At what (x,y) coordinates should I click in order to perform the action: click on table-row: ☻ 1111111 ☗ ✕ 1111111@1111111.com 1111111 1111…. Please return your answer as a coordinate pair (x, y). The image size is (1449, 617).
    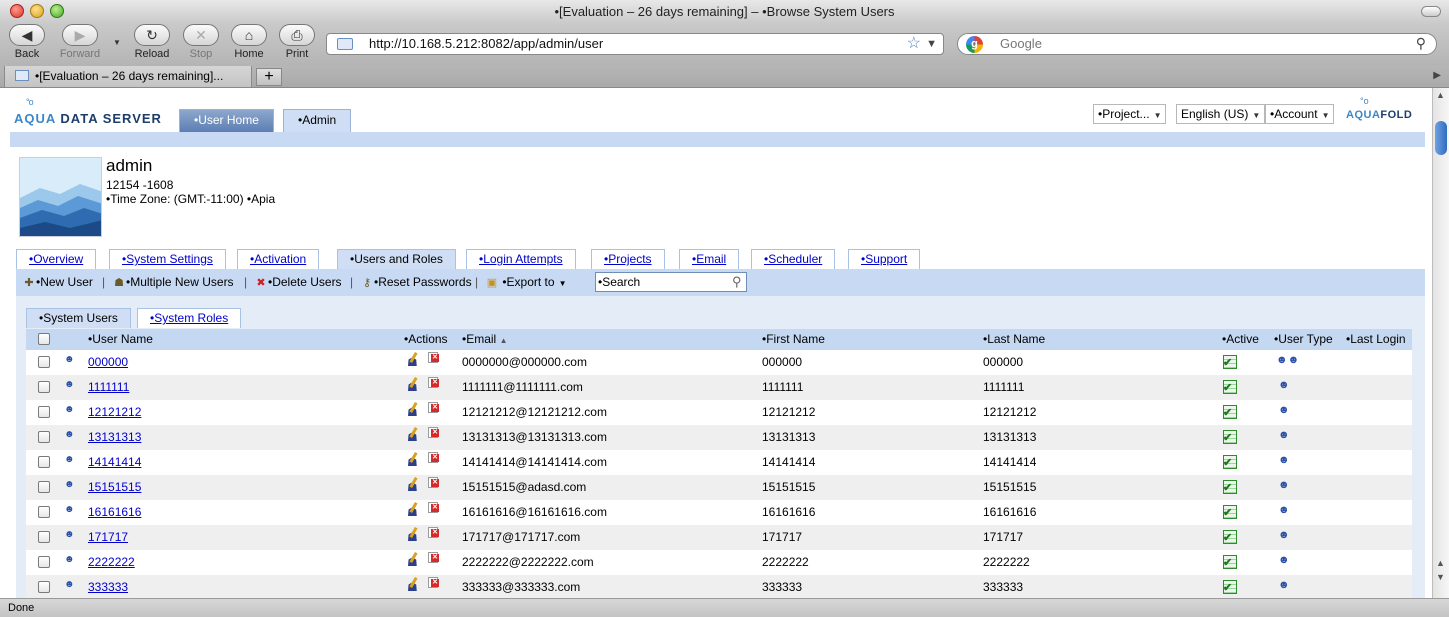
    Looking at the image, I should click on (719, 387).